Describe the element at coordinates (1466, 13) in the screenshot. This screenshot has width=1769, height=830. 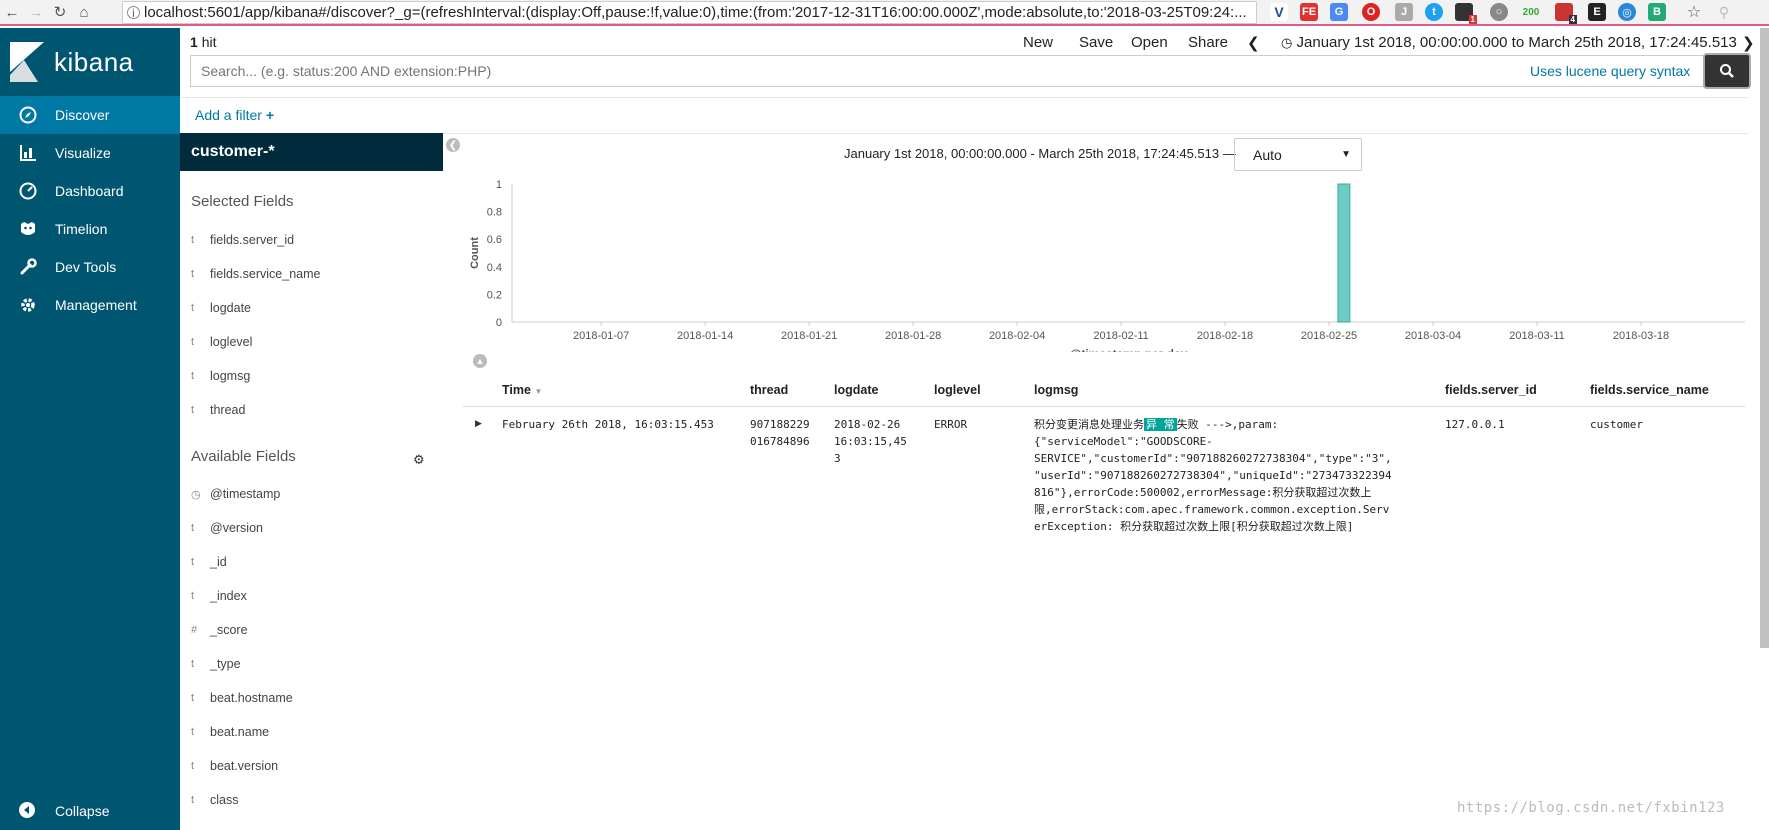
I see `extension-badge1-icon: 1` at that location.